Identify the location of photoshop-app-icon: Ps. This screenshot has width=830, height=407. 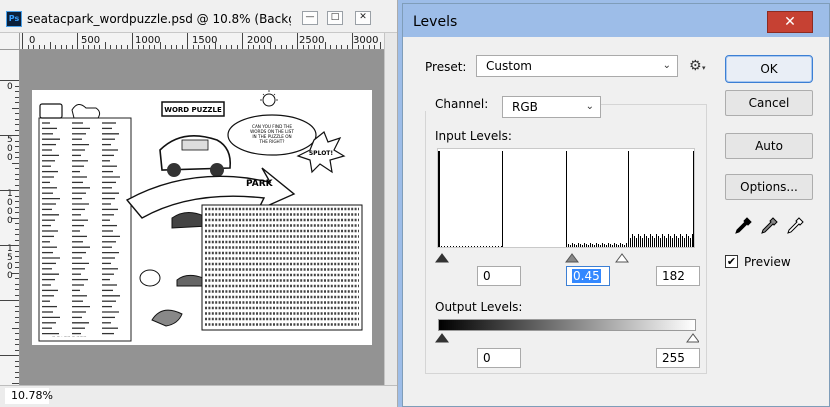
(14, 19).